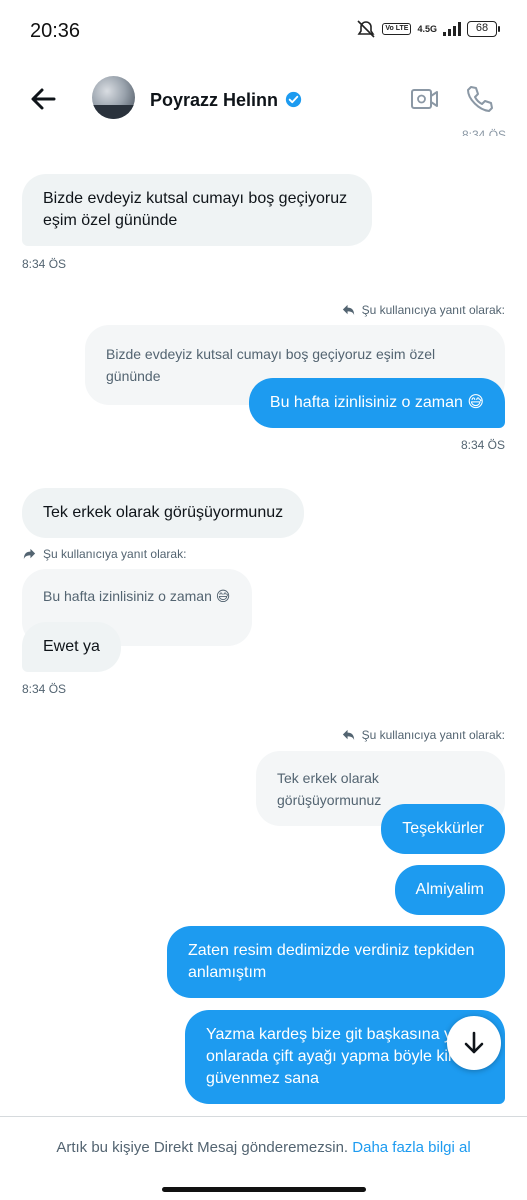 This screenshot has width=527, height=1200. I want to click on conversation-header: Poyrazz Helinn, so click(263, 98).